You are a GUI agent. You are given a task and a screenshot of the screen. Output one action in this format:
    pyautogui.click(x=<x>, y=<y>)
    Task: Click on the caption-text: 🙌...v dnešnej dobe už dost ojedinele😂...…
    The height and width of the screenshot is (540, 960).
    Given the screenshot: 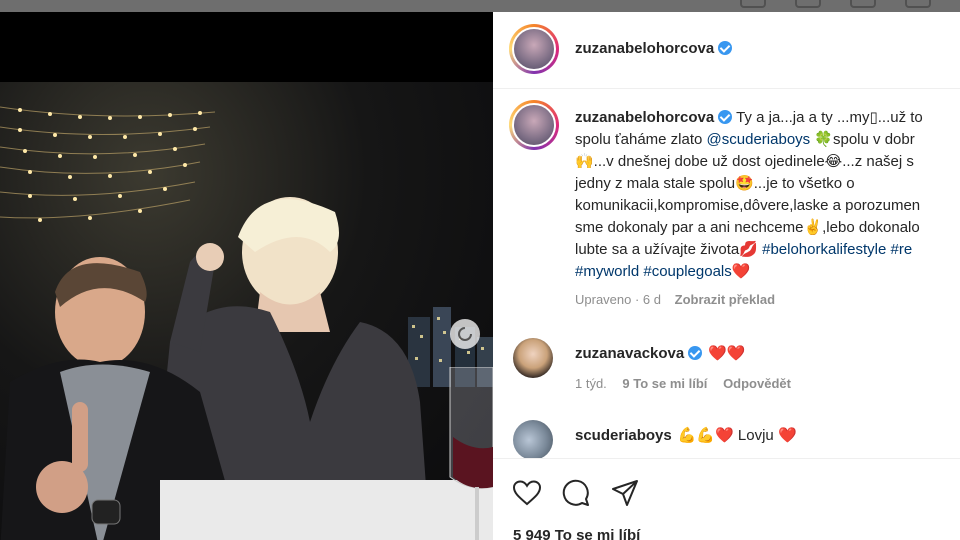 What is the action you would take?
    pyautogui.click(x=744, y=161)
    